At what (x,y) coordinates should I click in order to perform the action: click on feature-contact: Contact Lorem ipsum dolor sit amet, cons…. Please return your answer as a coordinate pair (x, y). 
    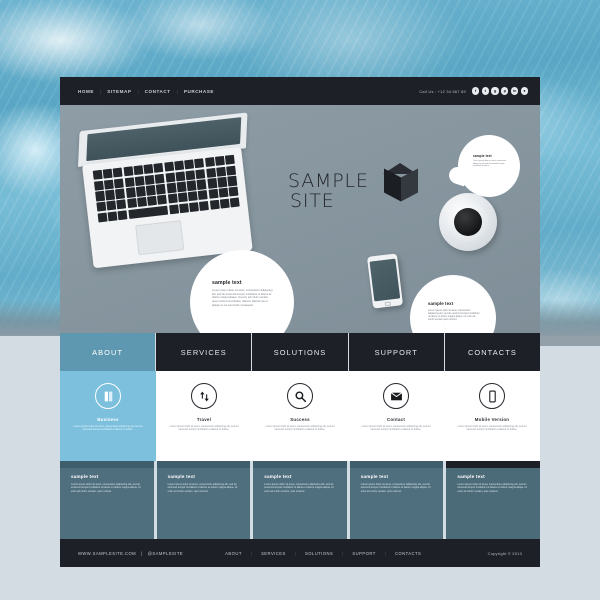
    Looking at the image, I should click on (396, 416).